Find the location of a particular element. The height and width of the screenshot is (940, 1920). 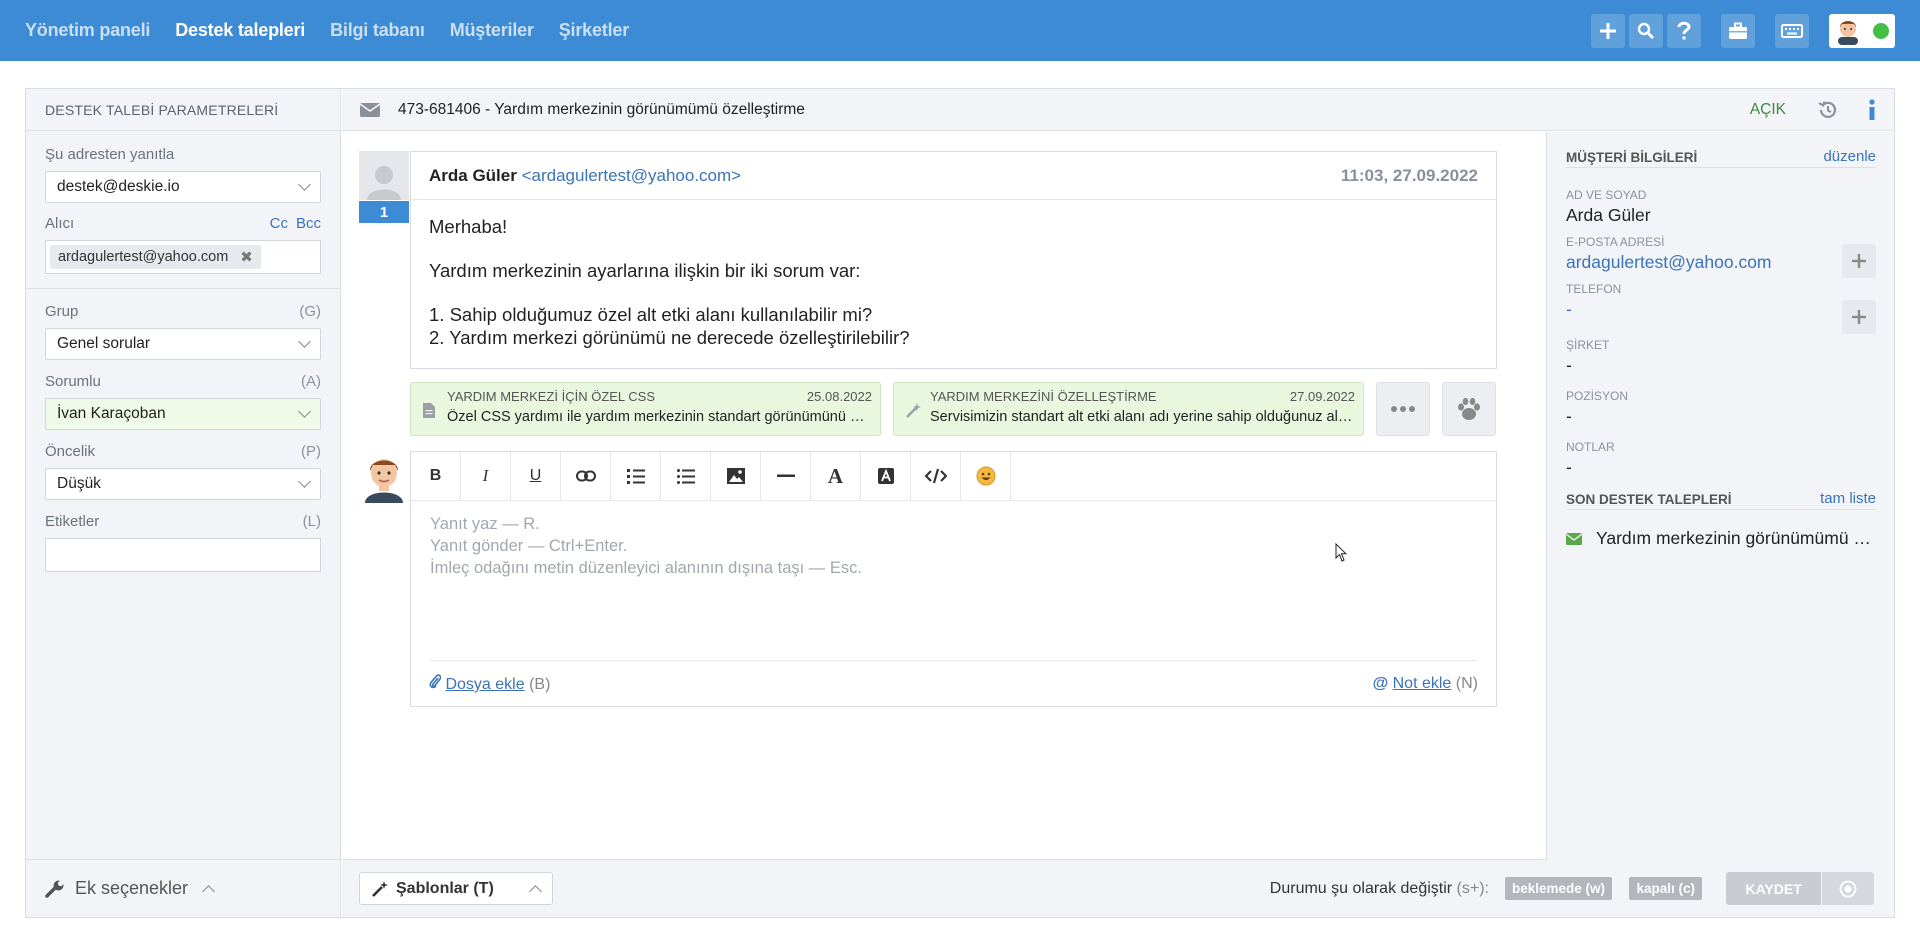

nav-companies: Şirketler is located at coordinates (594, 30).